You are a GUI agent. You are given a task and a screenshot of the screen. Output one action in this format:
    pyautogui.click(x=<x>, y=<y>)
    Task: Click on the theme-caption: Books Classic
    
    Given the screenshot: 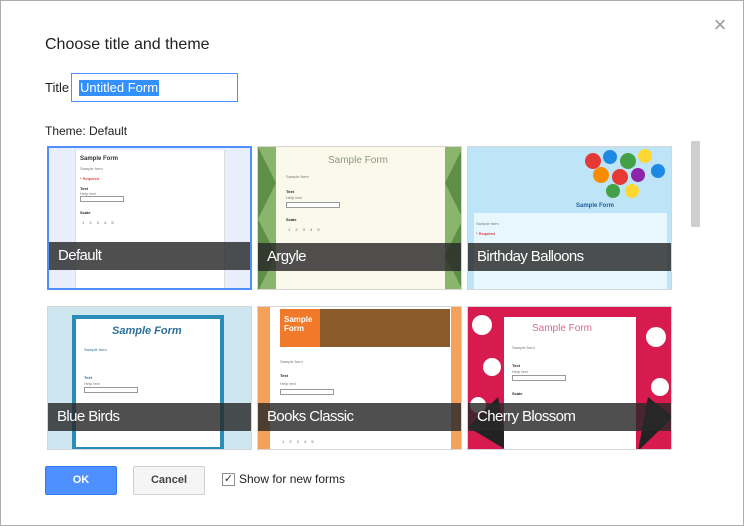 What is the action you would take?
    pyautogui.click(x=359, y=417)
    